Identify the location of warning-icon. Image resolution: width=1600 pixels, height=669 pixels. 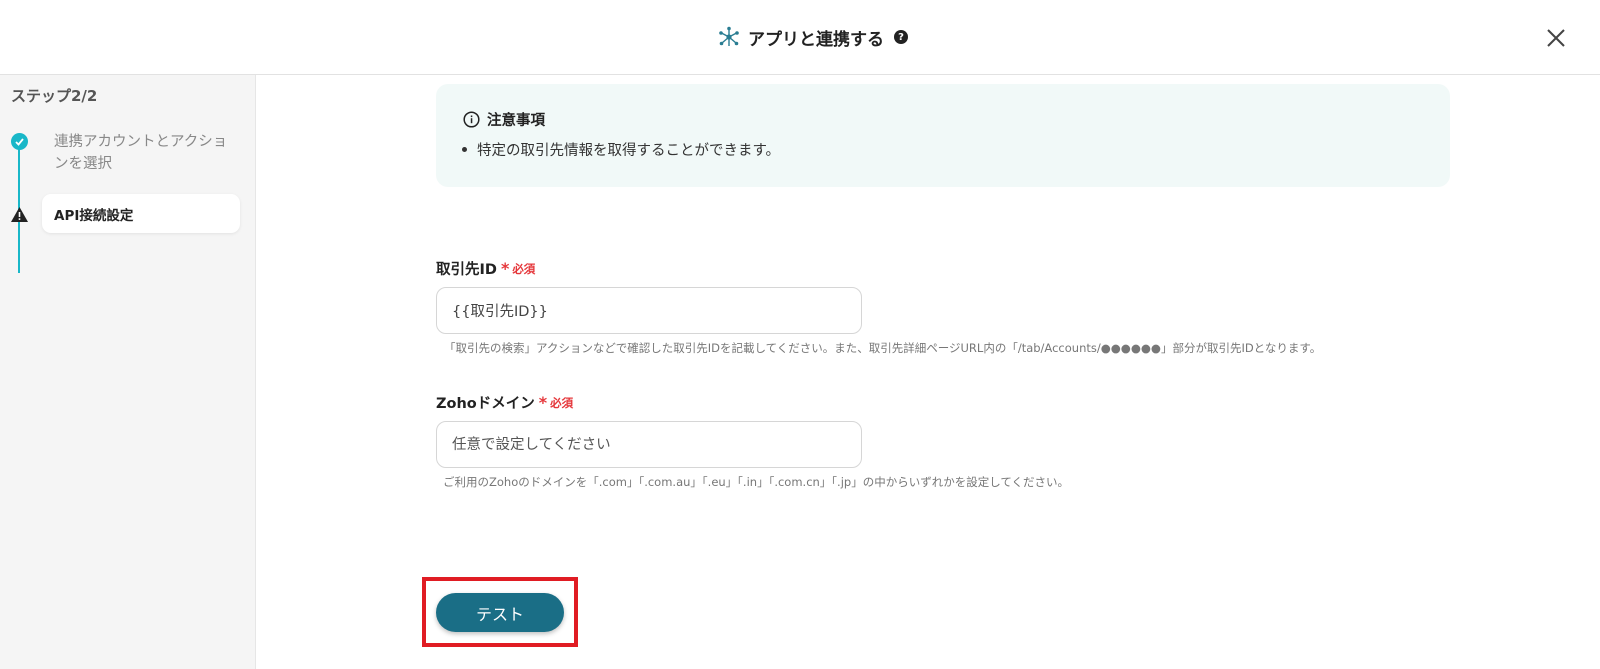
(19, 214).